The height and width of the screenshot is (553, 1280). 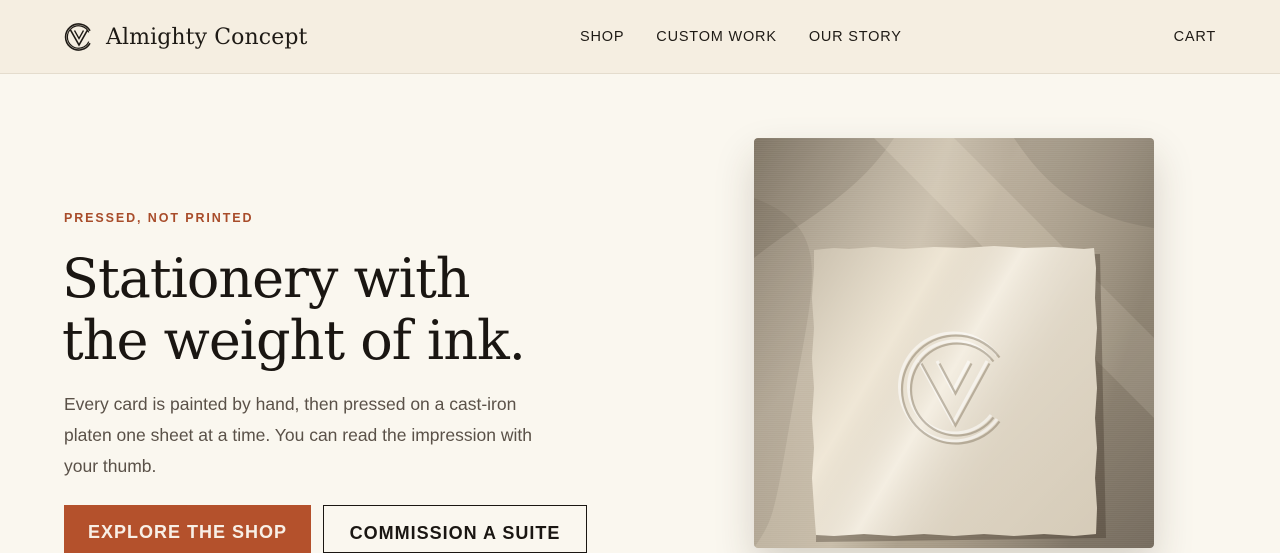 I want to click on explore-shop-button: EXPLORE THE SHOP, so click(x=187, y=529).